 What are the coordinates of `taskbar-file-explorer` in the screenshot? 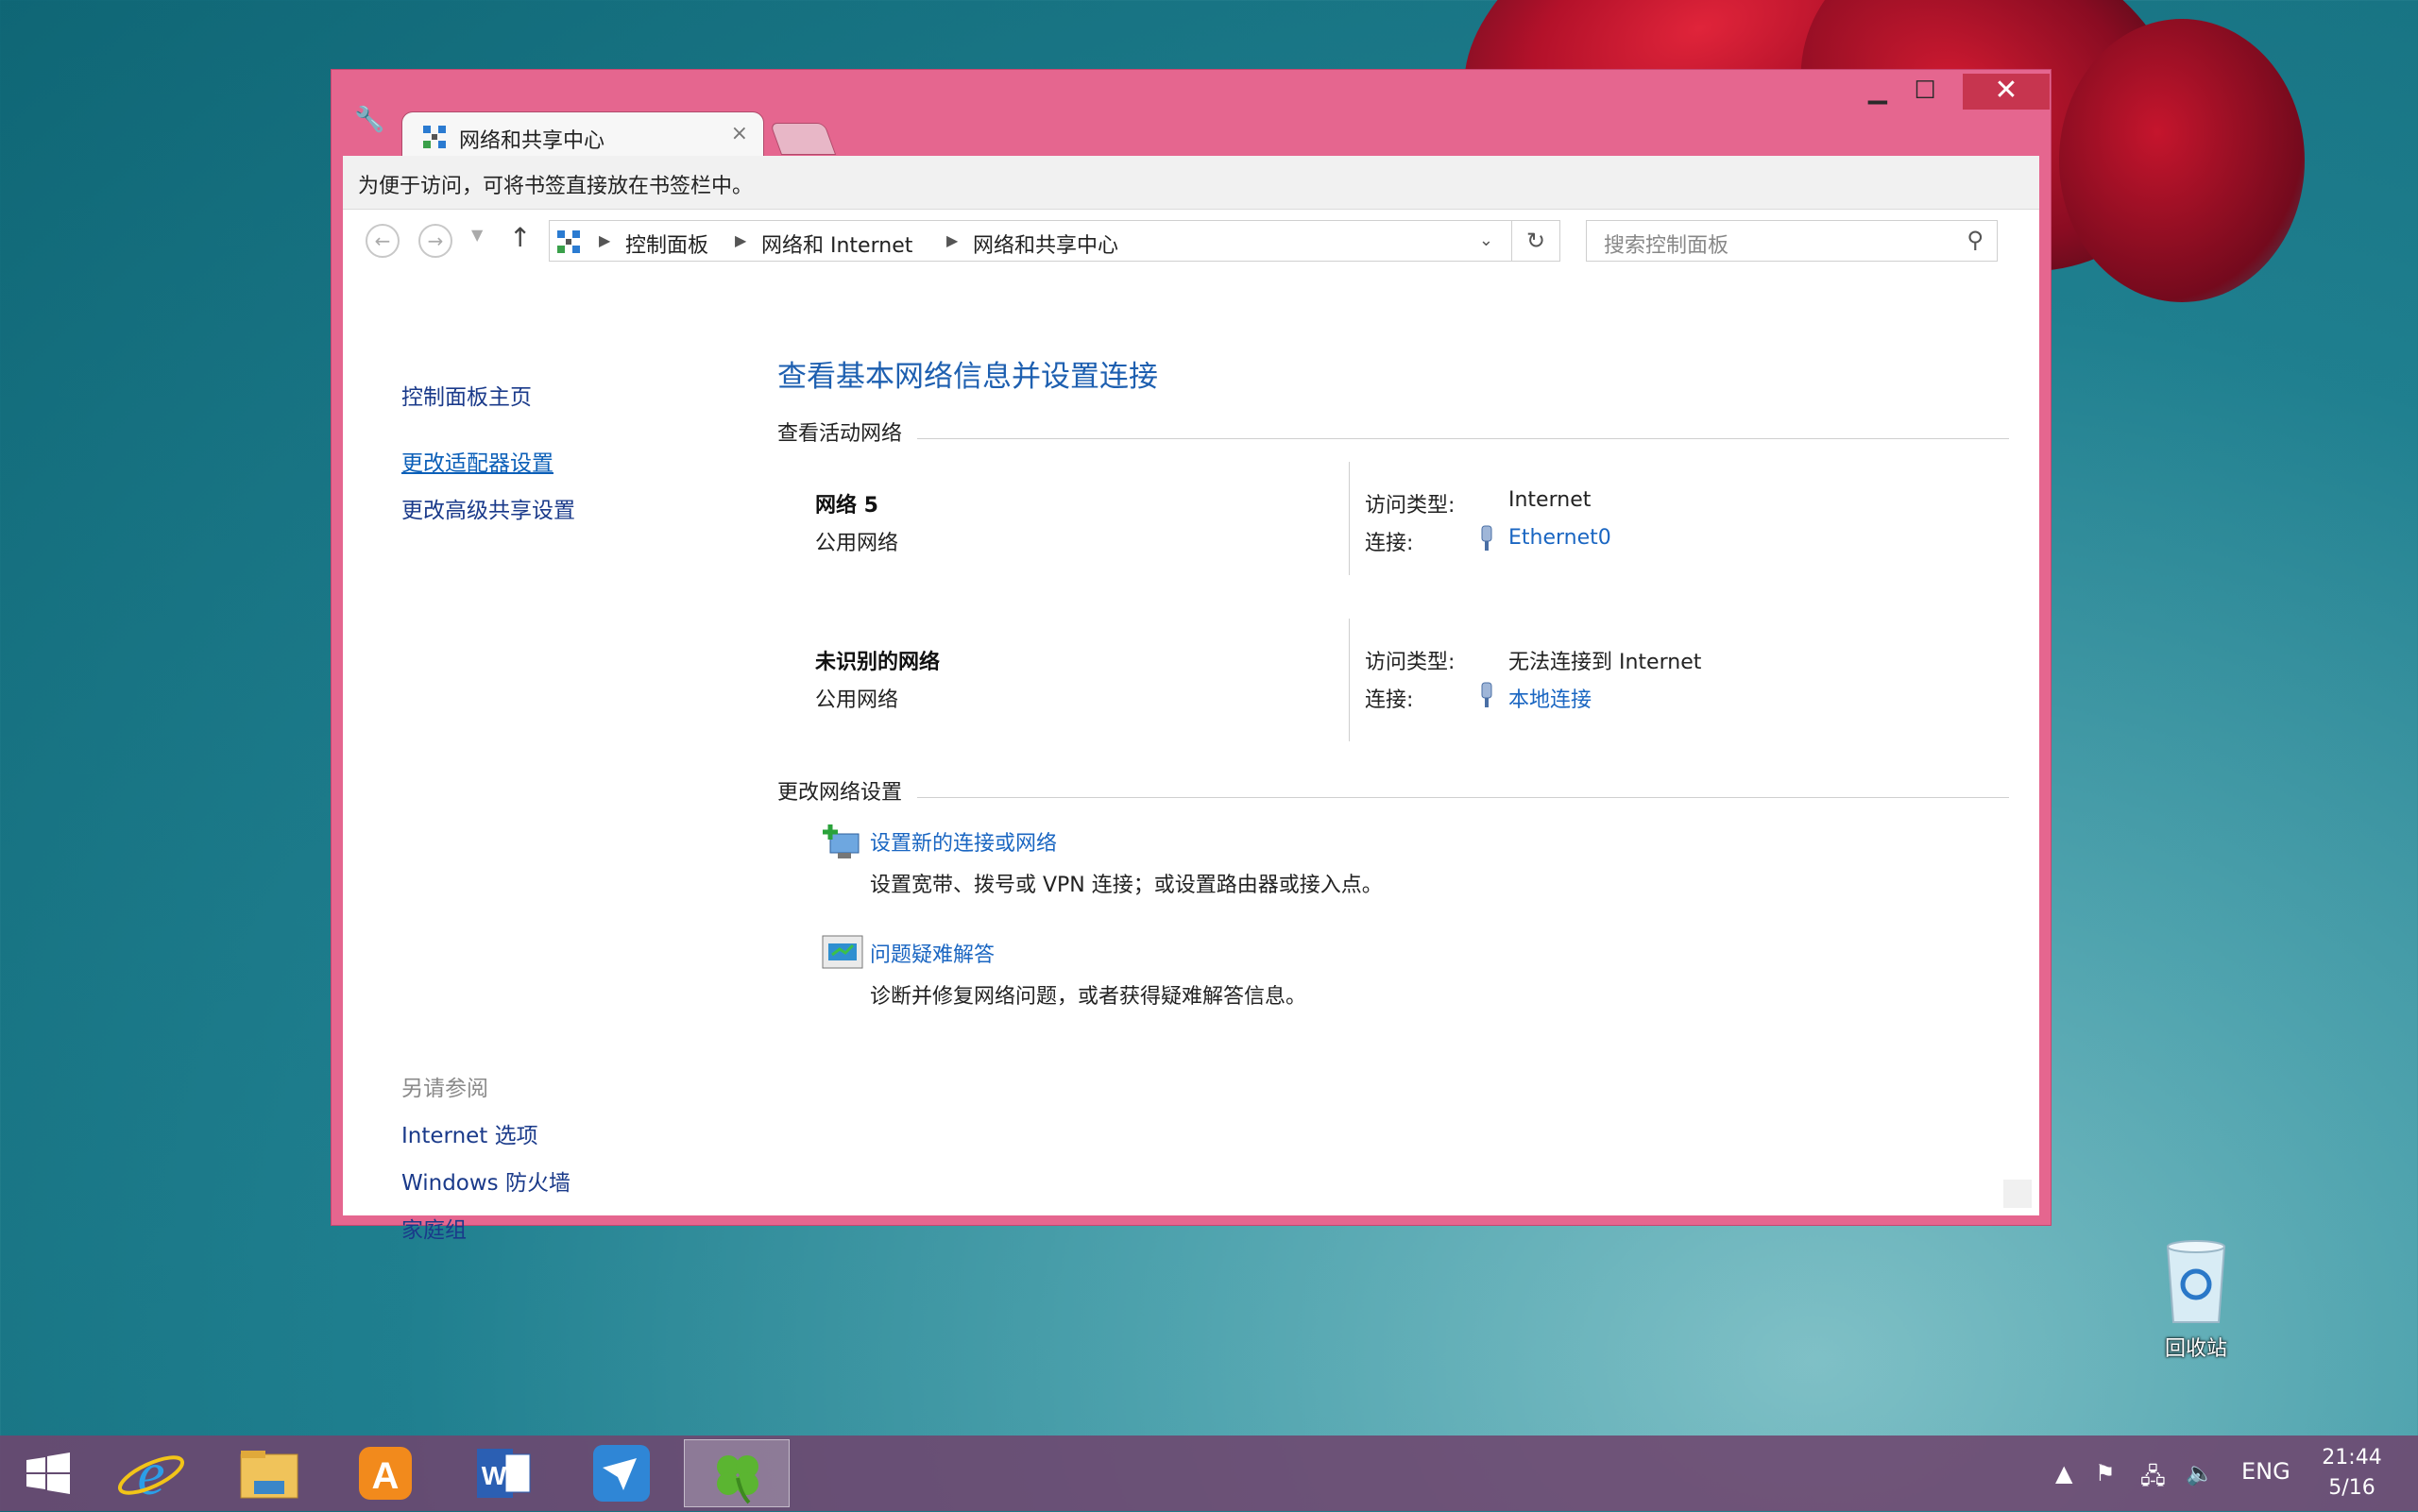 It's located at (269, 1473).